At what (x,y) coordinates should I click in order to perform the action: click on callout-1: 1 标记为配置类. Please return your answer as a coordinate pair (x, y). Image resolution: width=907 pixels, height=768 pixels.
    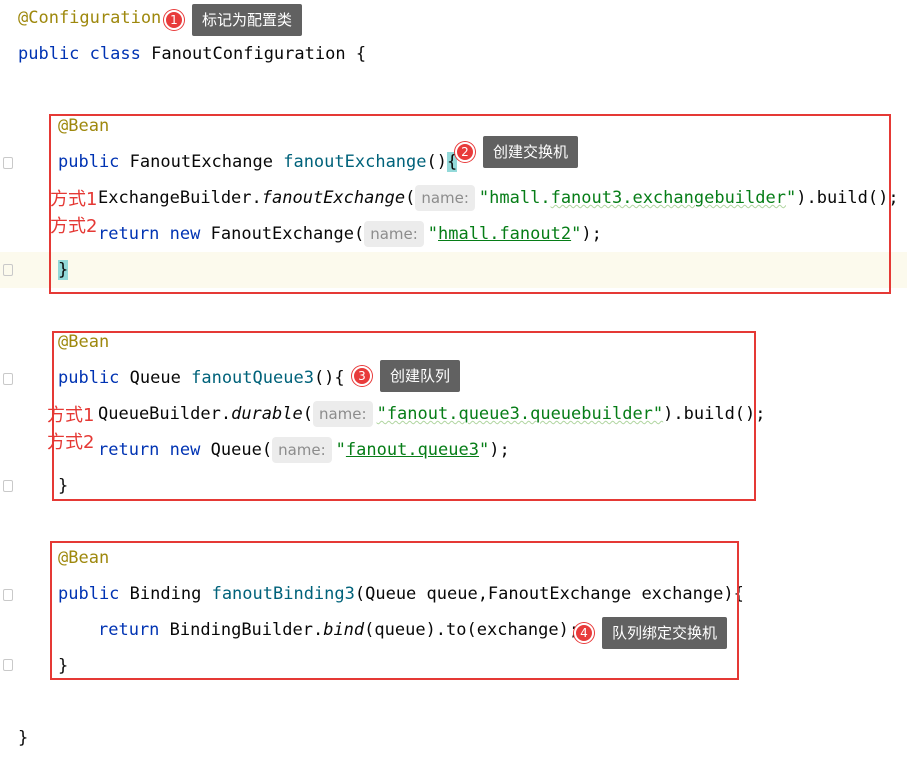
    Looking at the image, I should click on (233, 20).